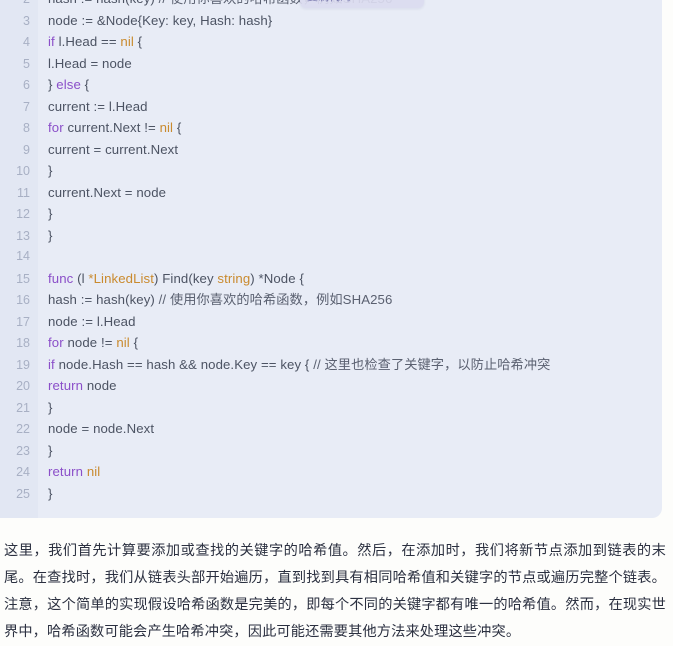 The image size is (673, 646). Describe the element at coordinates (100, 385) in the screenshot. I see `code-token: node` at that location.